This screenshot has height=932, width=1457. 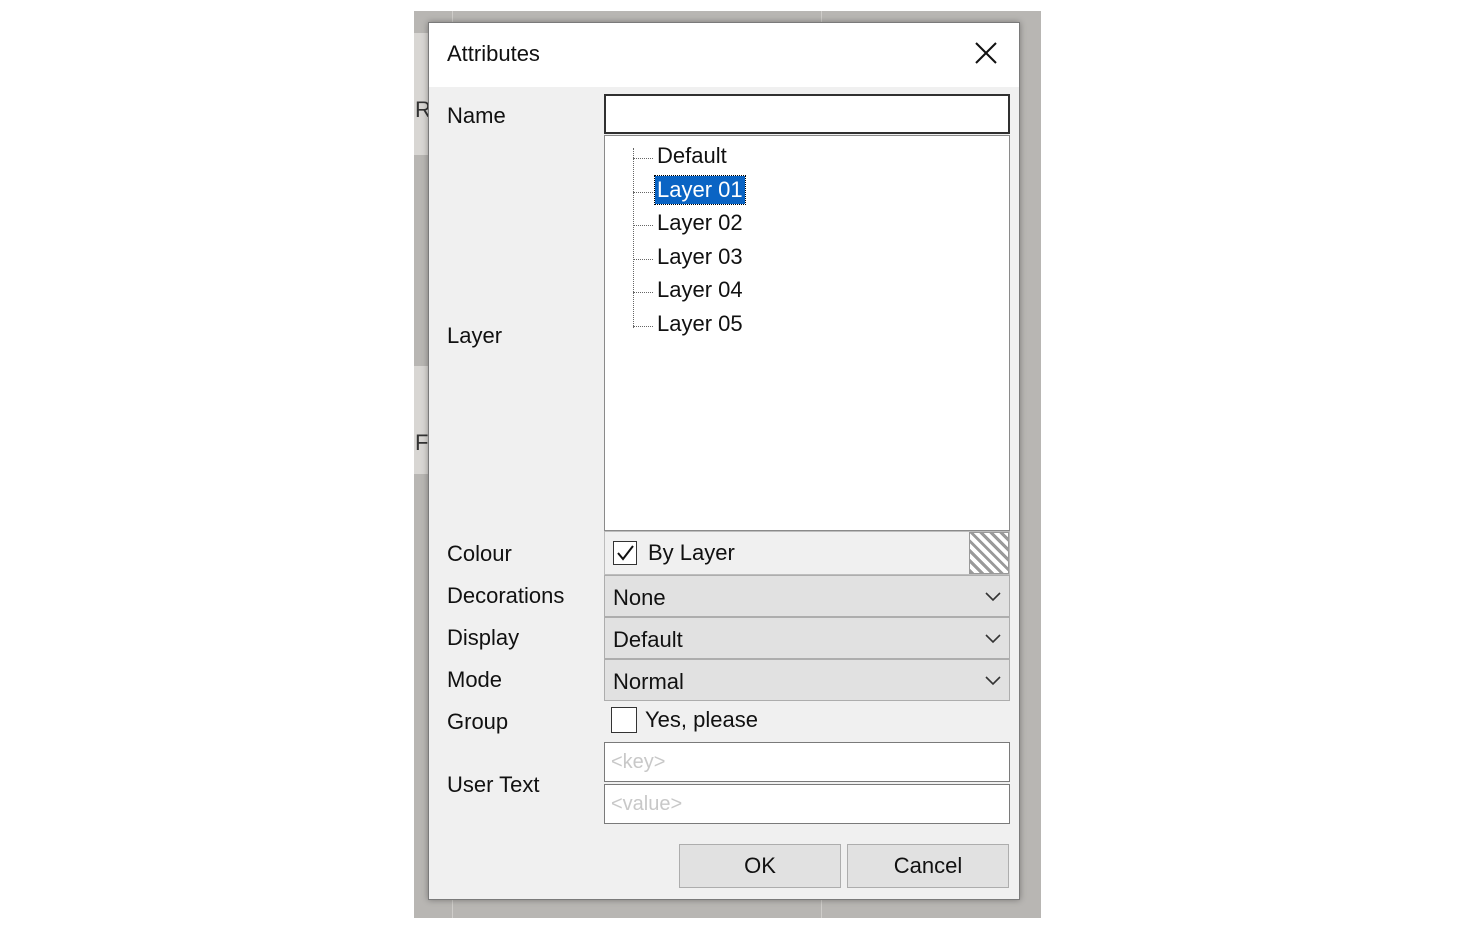 I want to click on group-option-label: Yes, please, so click(x=701, y=719).